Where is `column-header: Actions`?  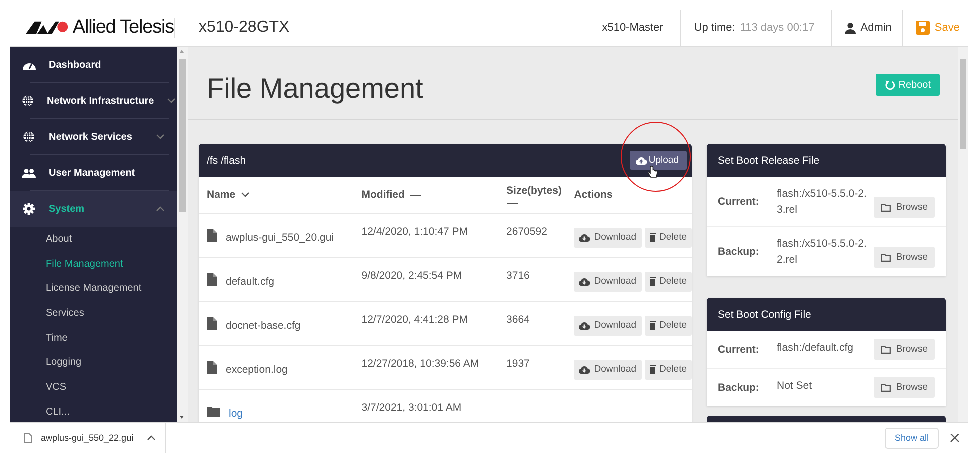 column-header: Actions is located at coordinates (593, 195).